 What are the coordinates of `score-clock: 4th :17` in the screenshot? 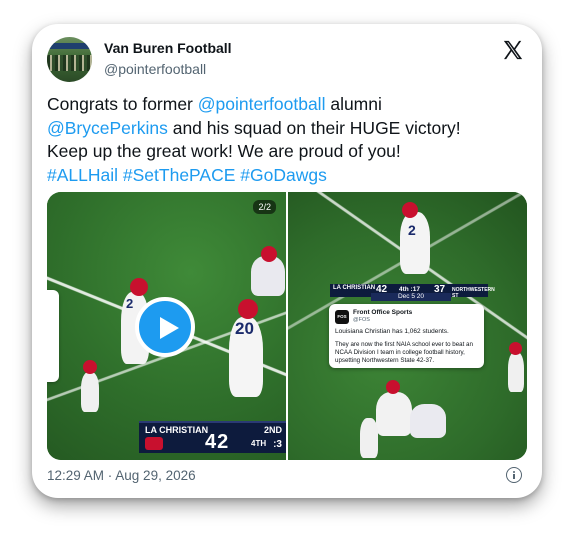 It's located at (409, 289).